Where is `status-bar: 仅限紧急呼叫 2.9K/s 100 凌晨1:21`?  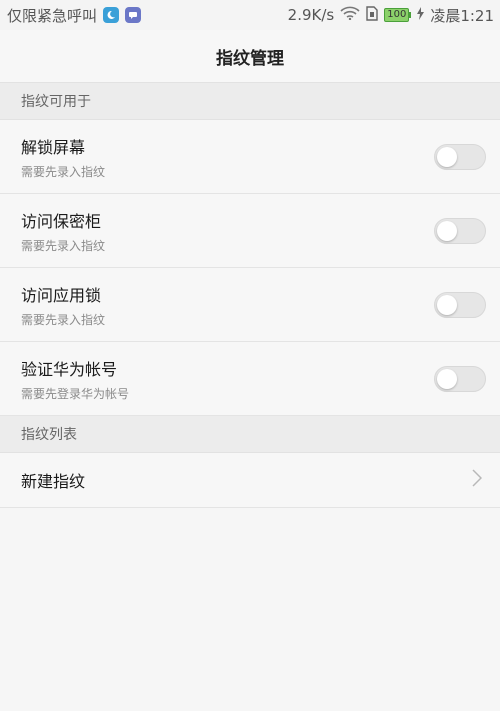 status-bar: 仅限紧急呼叫 2.9K/s 100 凌晨1:21 is located at coordinates (250, 15).